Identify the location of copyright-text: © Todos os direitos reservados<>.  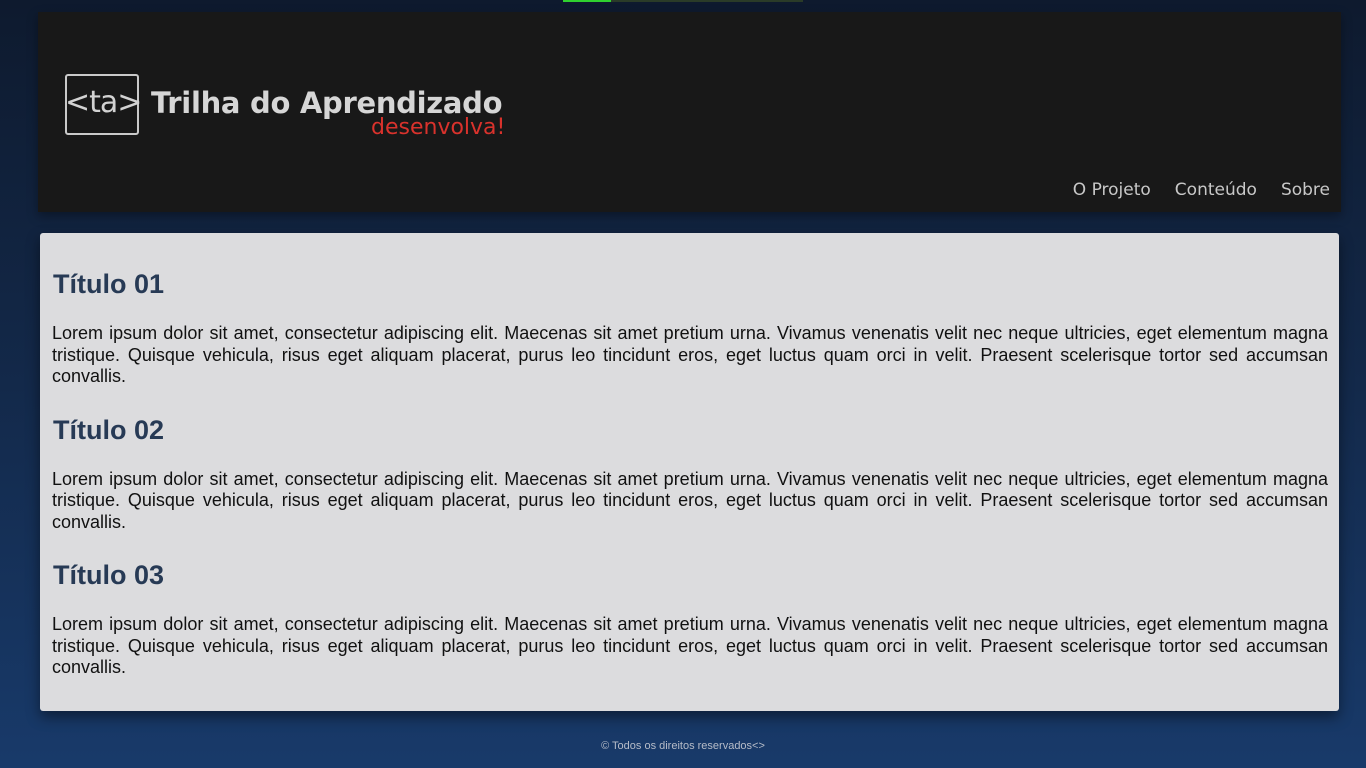
(683, 746).